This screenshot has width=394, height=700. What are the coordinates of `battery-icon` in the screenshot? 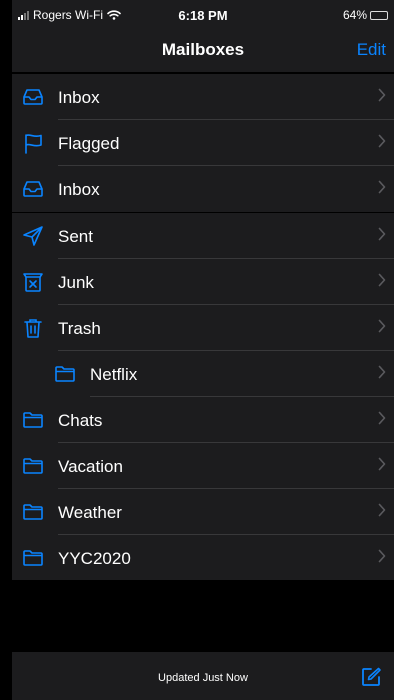 It's located at (379, 15).